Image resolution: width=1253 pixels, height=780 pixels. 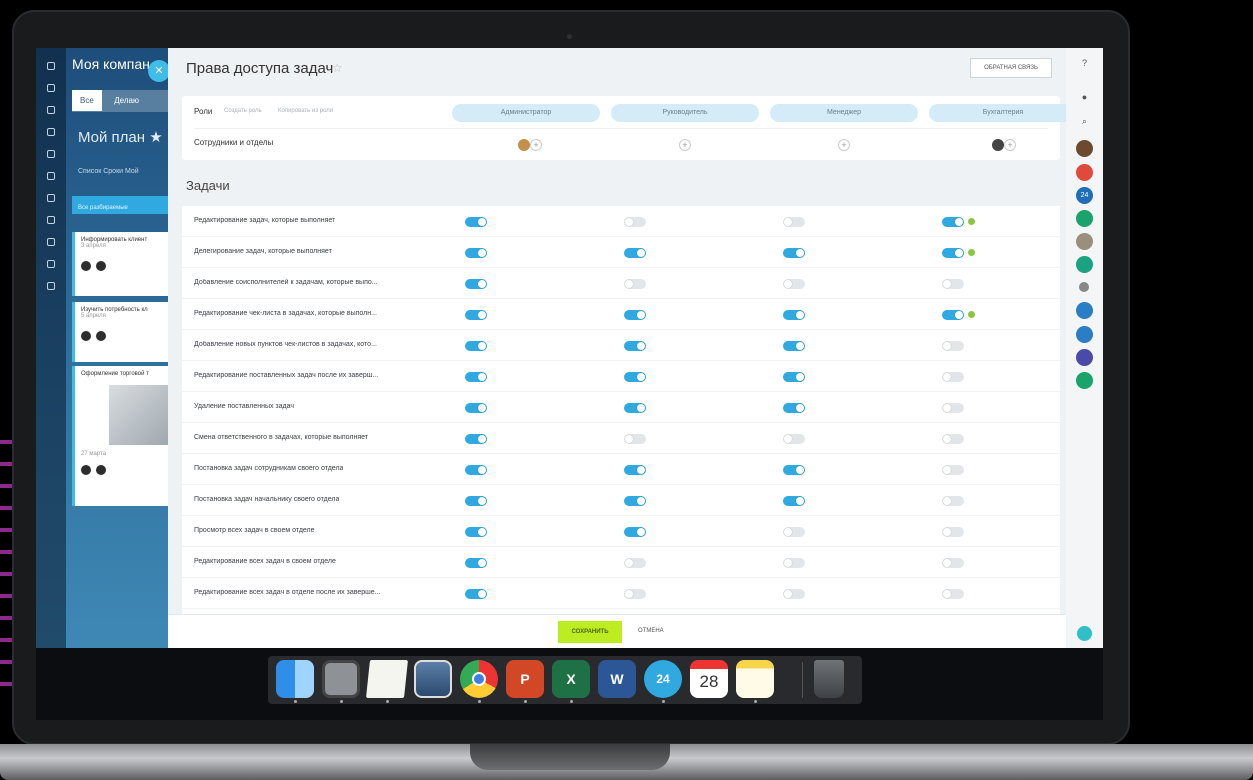 I want to click on crm-icon, so click(x=51, y=154).